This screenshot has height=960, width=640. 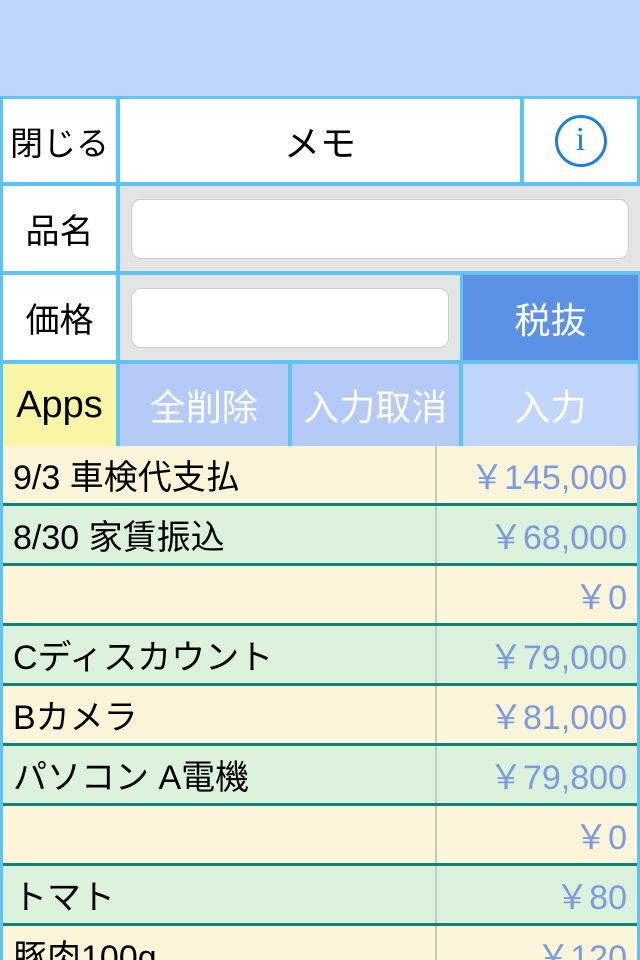 I want to click on apps-button-label: Apps, so click(x=59, y=404).